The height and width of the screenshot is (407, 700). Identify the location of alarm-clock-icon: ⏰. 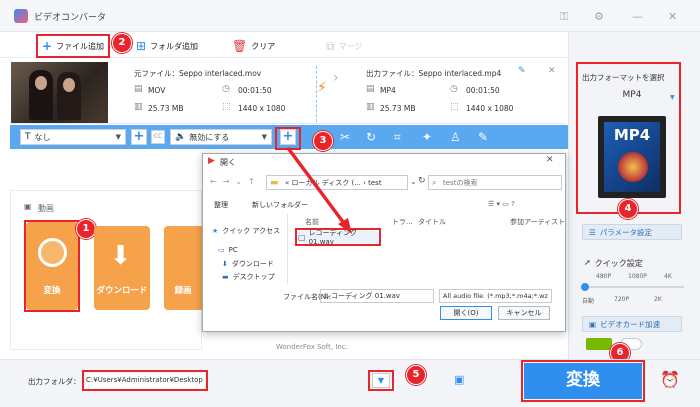
(670, 379).